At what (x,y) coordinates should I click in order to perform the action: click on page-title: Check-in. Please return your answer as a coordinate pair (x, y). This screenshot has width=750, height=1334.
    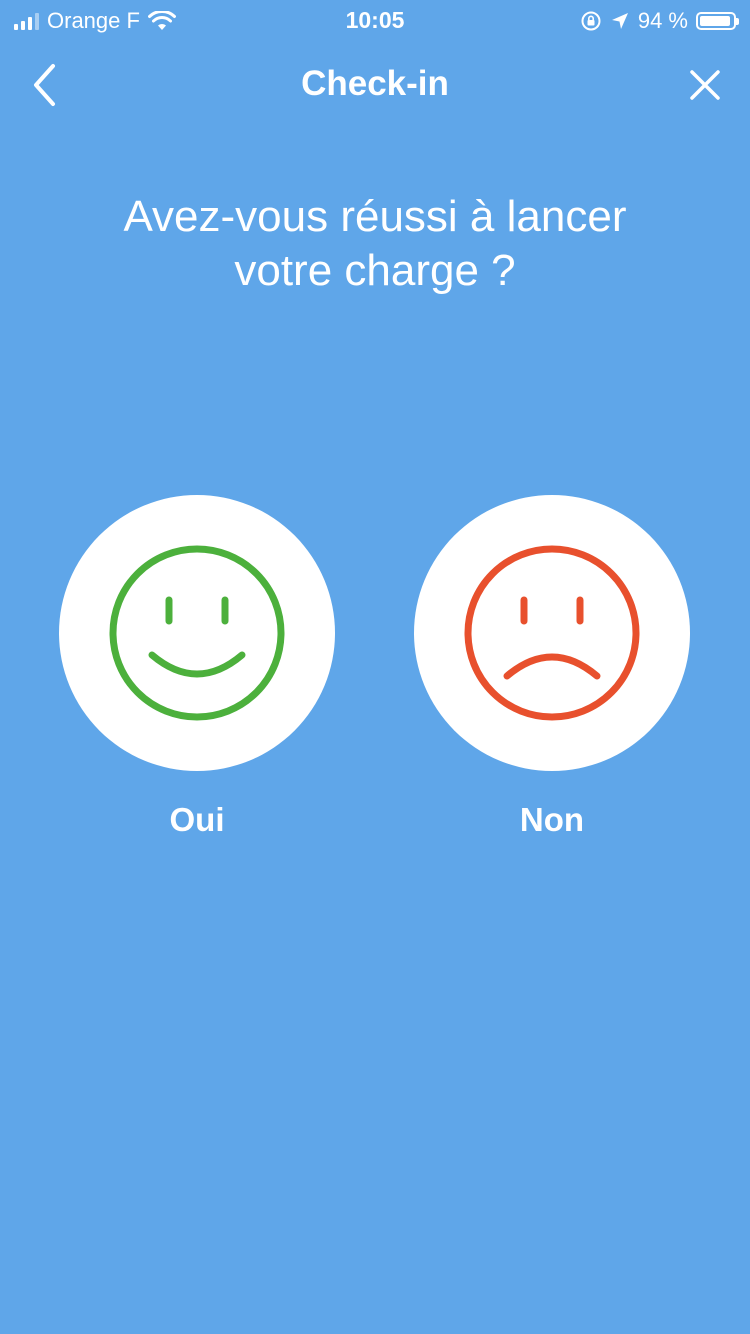
    Looking at the image, I should click on (375, 83).